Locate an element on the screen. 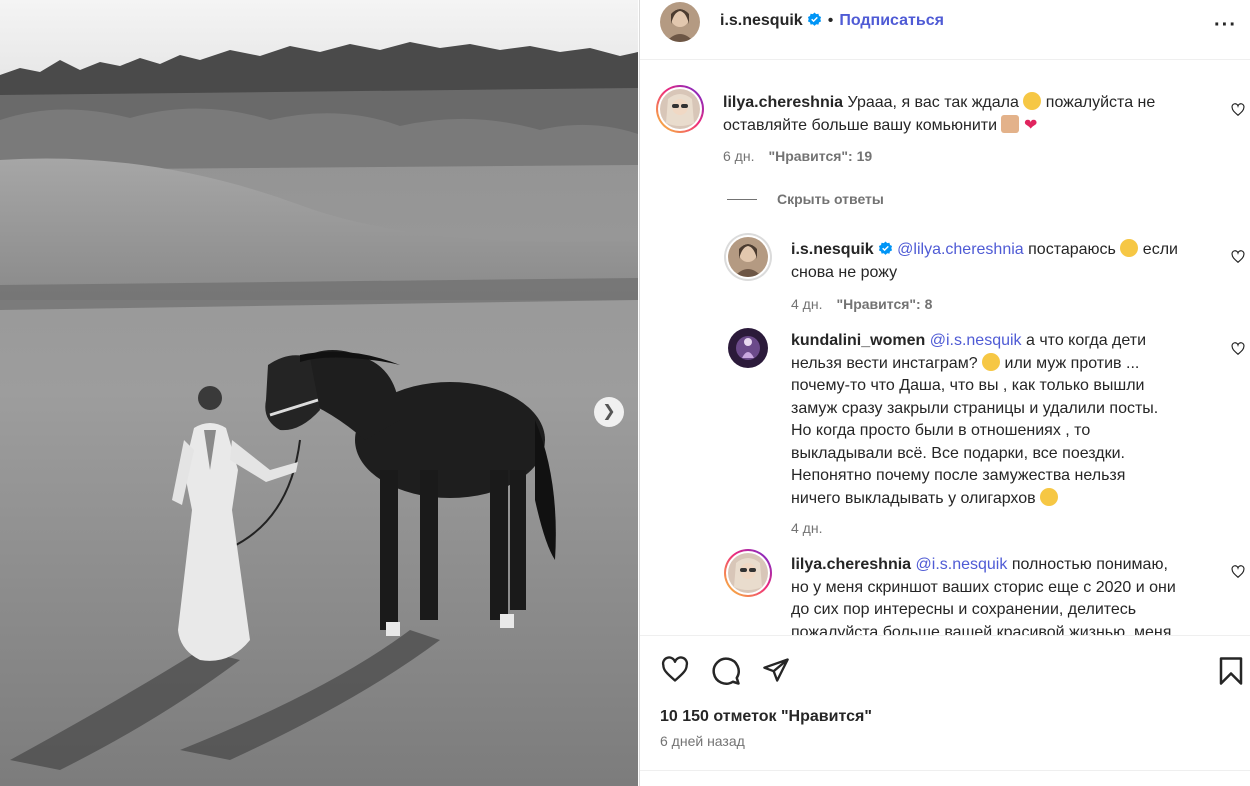  comment-text-part: полностью понимаю, is located at coordinates (1089, 564).